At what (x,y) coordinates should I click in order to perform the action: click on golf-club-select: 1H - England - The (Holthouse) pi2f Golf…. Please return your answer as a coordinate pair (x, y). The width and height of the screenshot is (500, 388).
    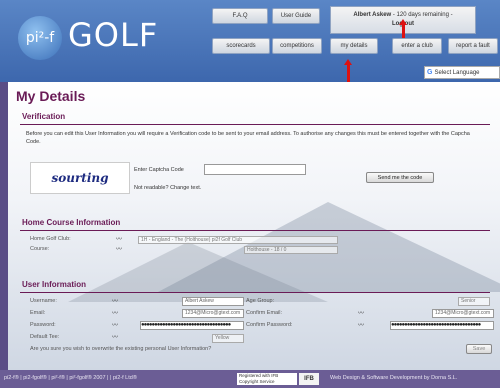
    Looking at the image, I should click on (238, 240).